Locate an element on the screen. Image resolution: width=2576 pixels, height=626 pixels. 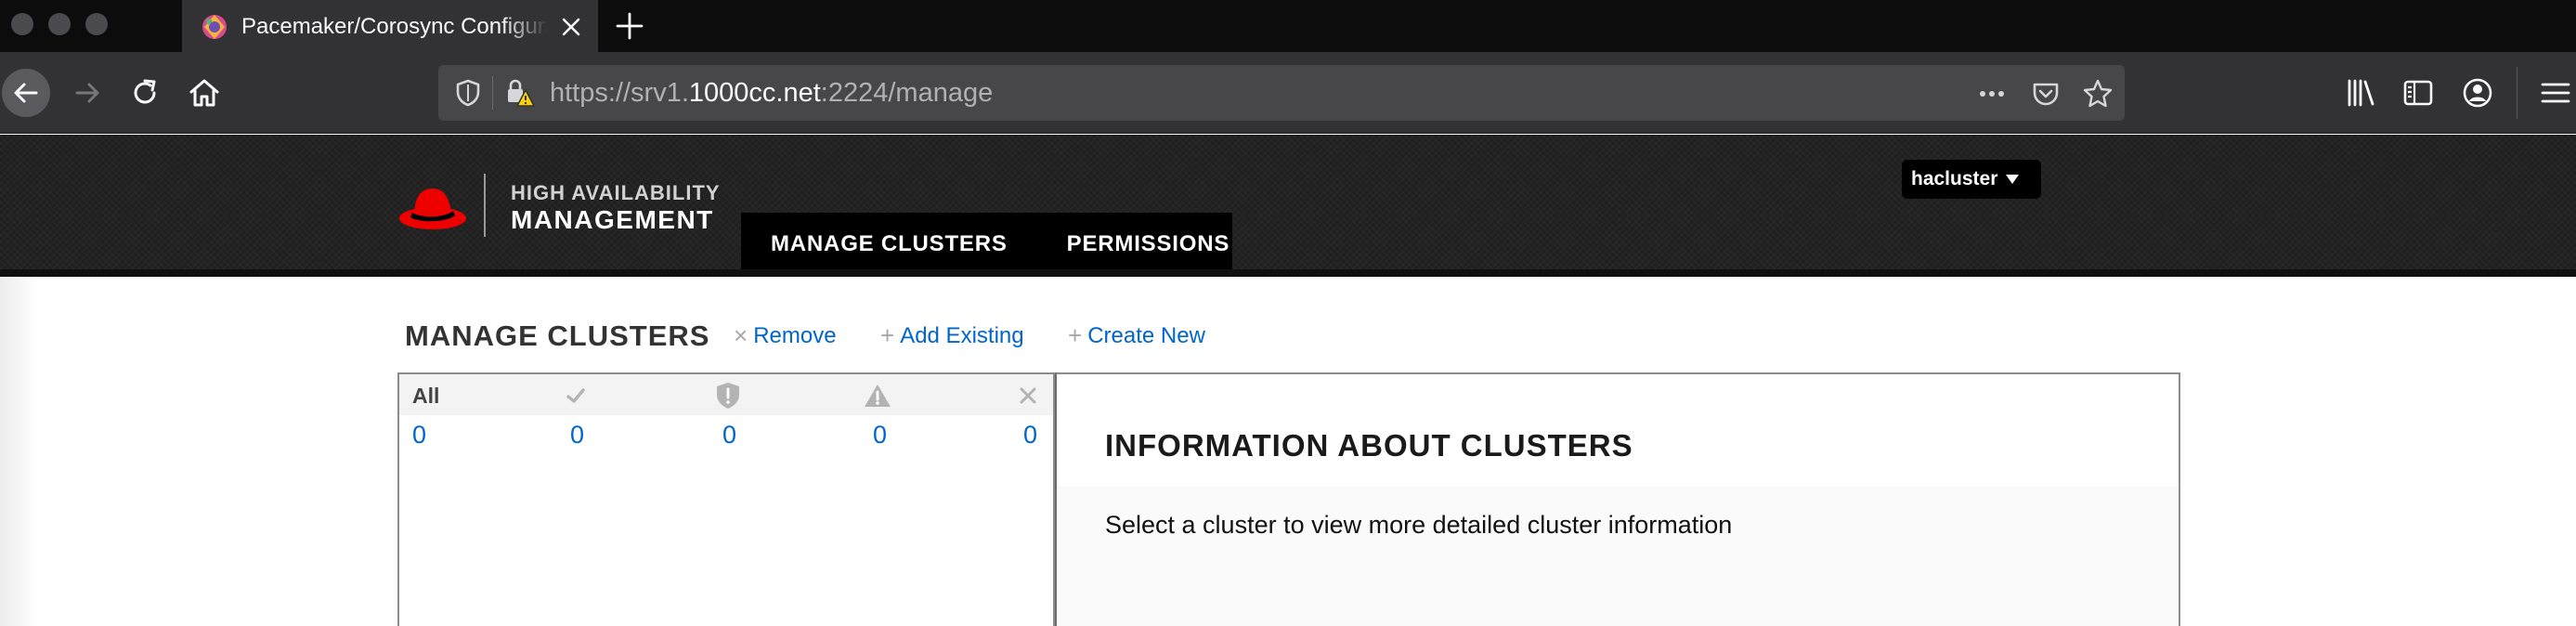
url-path: :2224/manage is located at coordinates (907, 93).